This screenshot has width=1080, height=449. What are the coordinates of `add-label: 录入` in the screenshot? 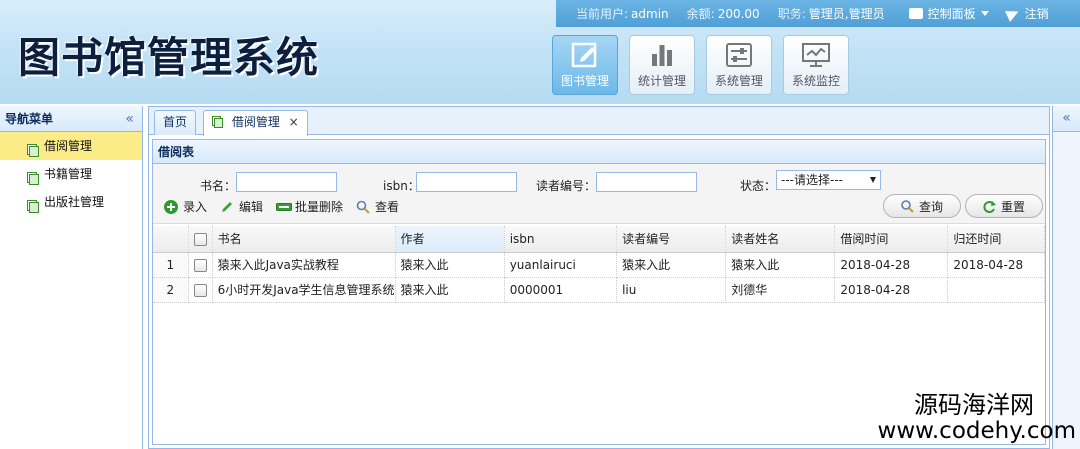 It's located at (195, 207).